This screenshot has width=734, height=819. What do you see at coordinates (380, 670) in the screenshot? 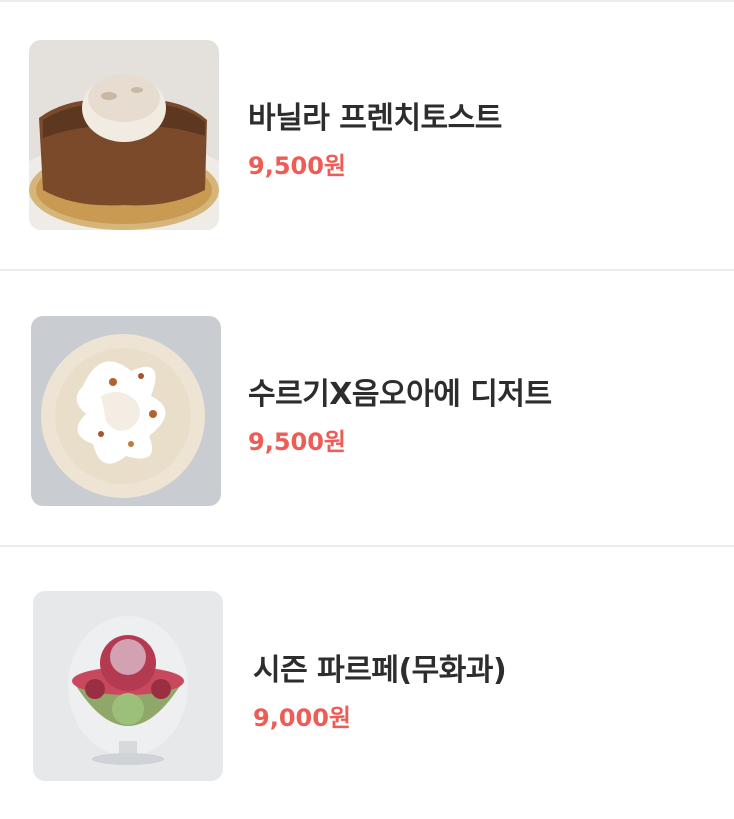
I see `menu-item-name: 시즌 파르페(무화과)` at bounding box center [380, 670].